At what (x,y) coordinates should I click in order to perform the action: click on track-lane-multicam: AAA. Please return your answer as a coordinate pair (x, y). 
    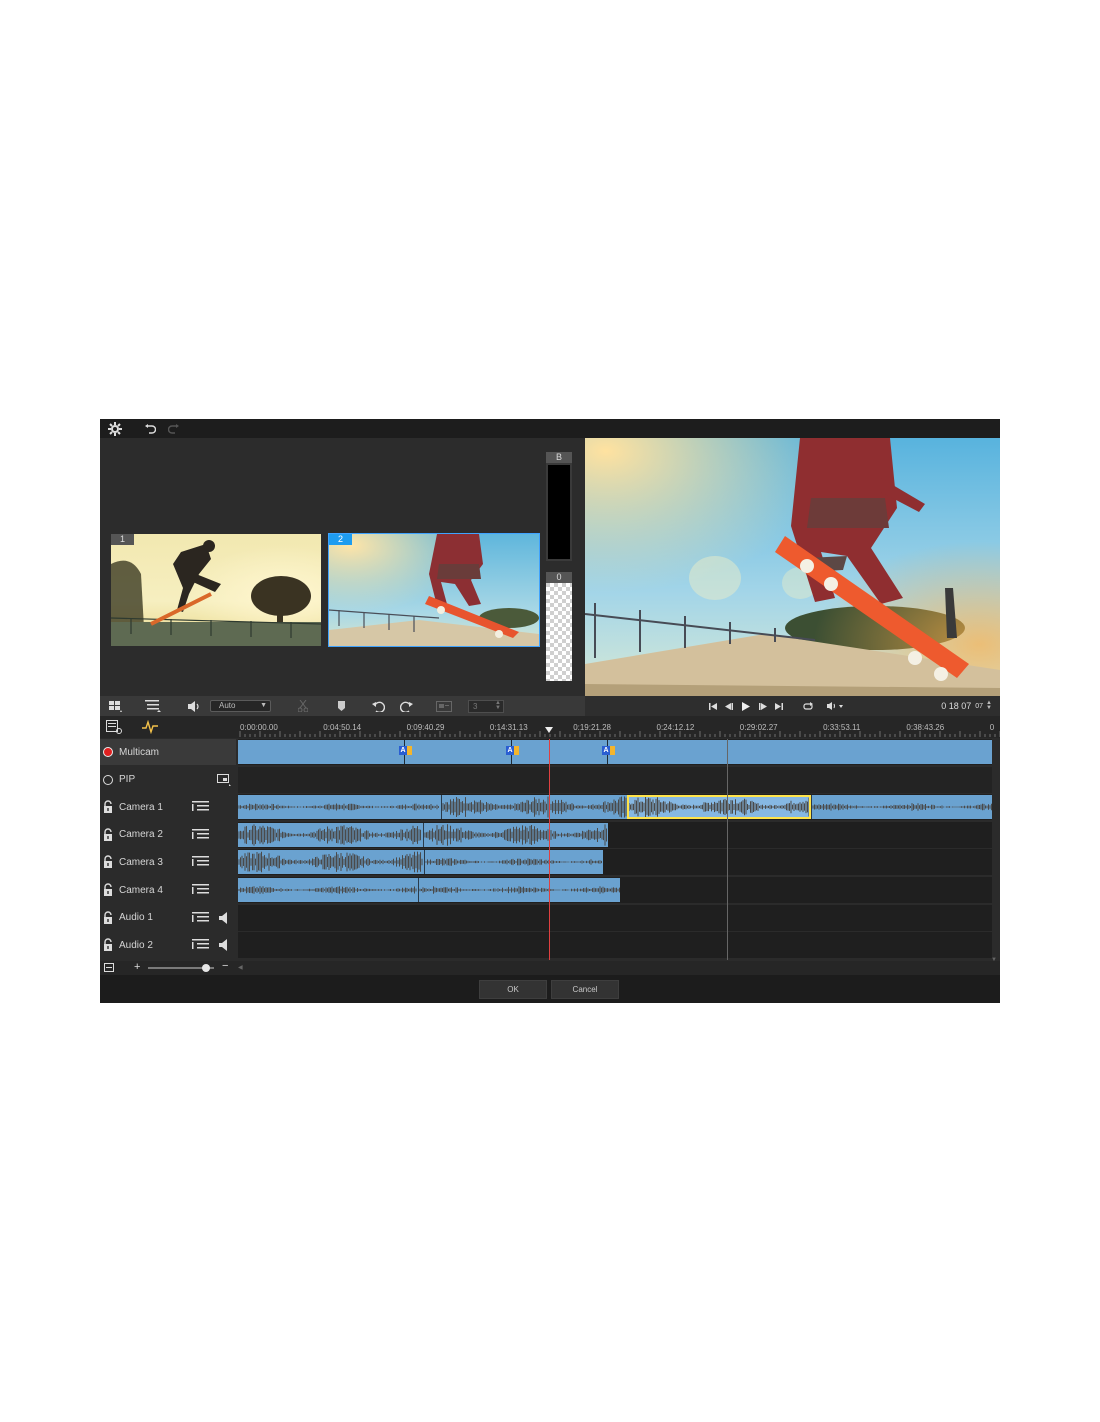
    Looking at the image, I should click on (615, 752).